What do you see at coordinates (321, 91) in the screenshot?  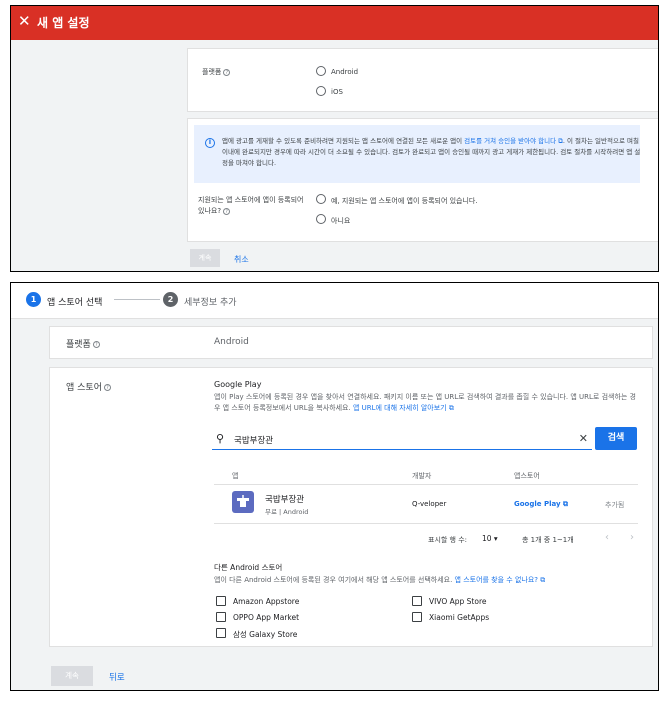 I see `radio-ios` at bounding box center [321, 91].